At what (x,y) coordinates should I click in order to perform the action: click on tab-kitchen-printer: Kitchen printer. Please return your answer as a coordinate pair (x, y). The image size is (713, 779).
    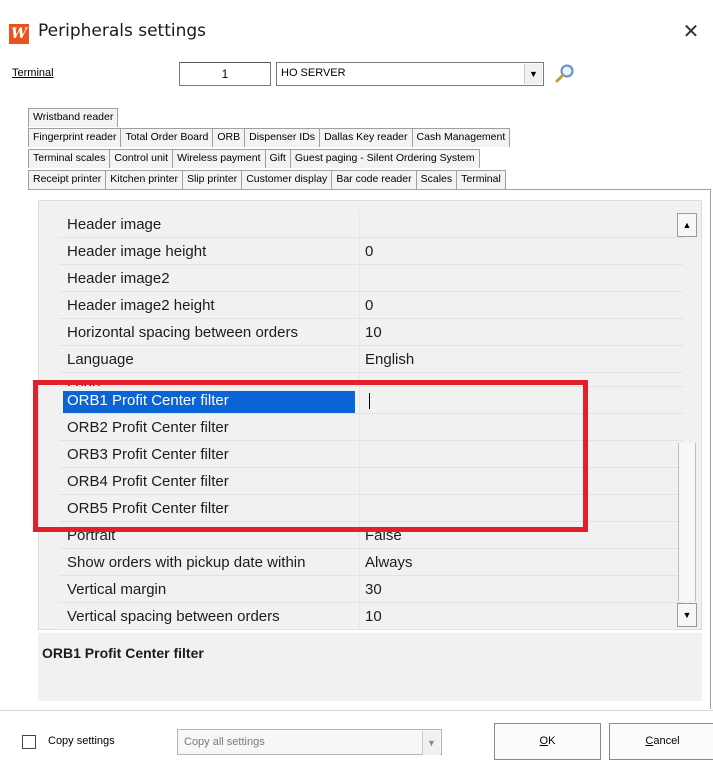
    Looking at the image, I should click on (144, 179).